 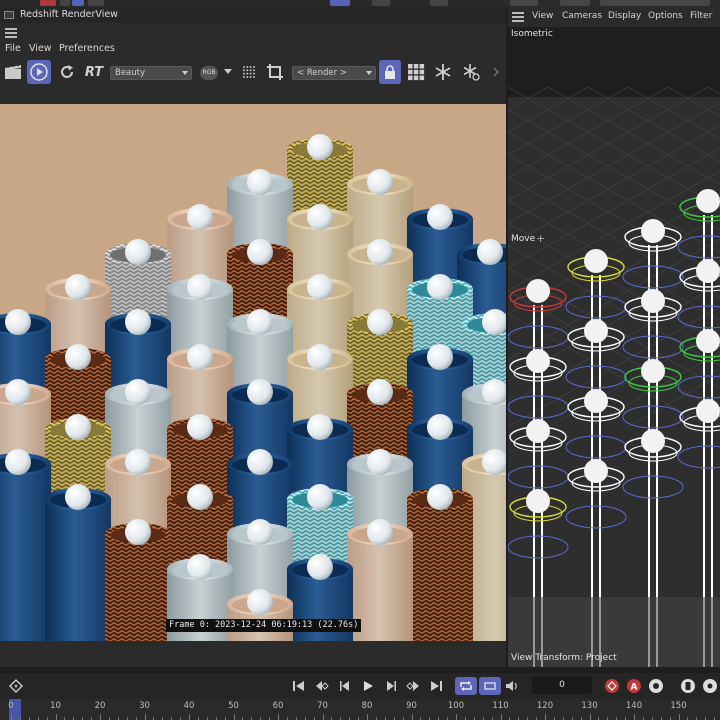 I want to click on ruler-label: 90, so click(x=411, y=706).